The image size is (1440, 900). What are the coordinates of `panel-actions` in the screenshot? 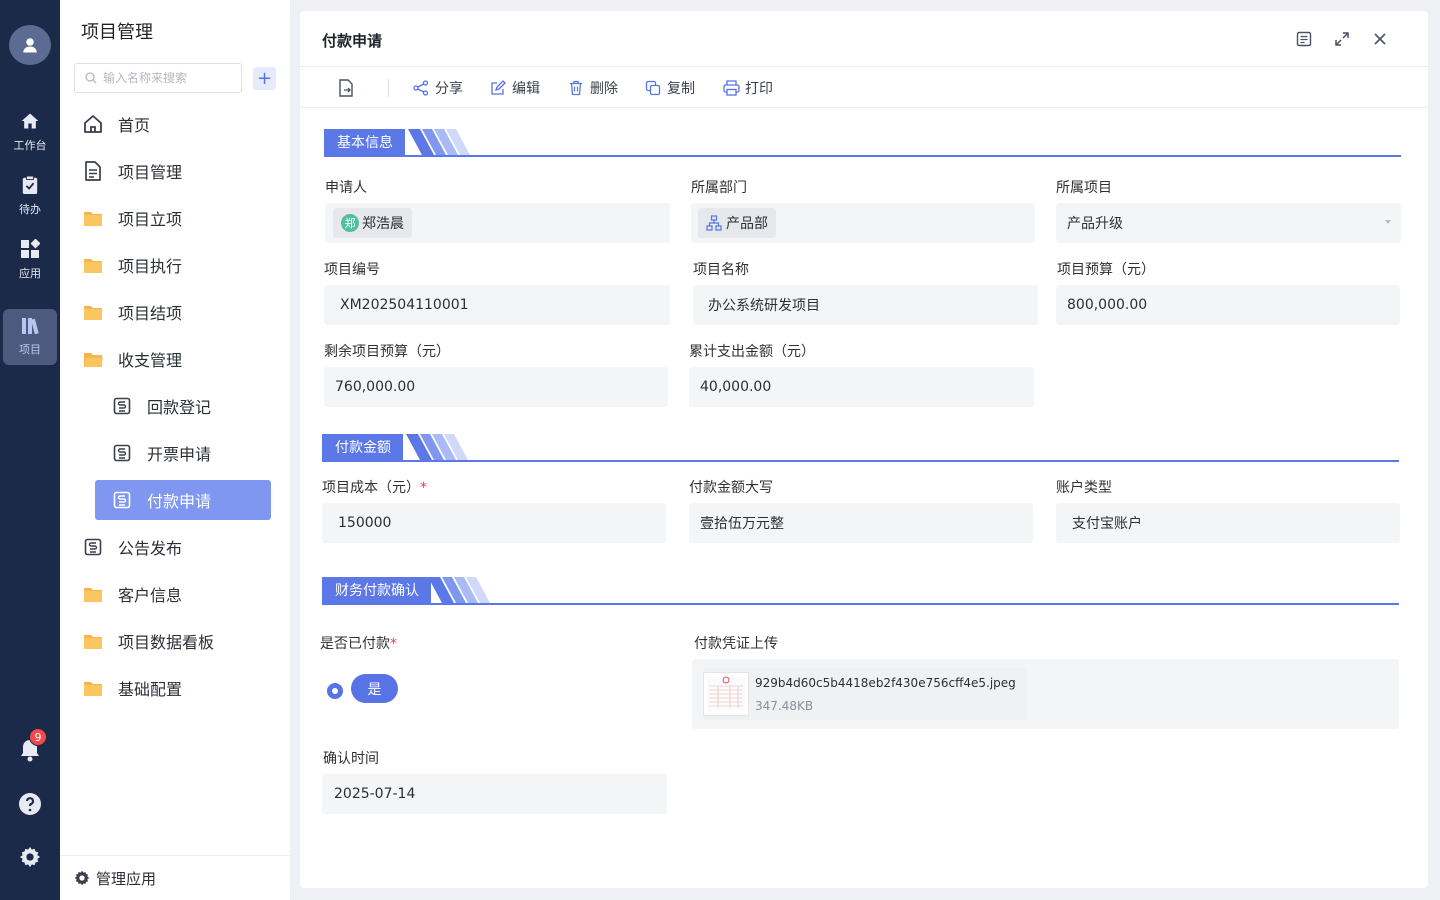 It's located at (1342, 39).